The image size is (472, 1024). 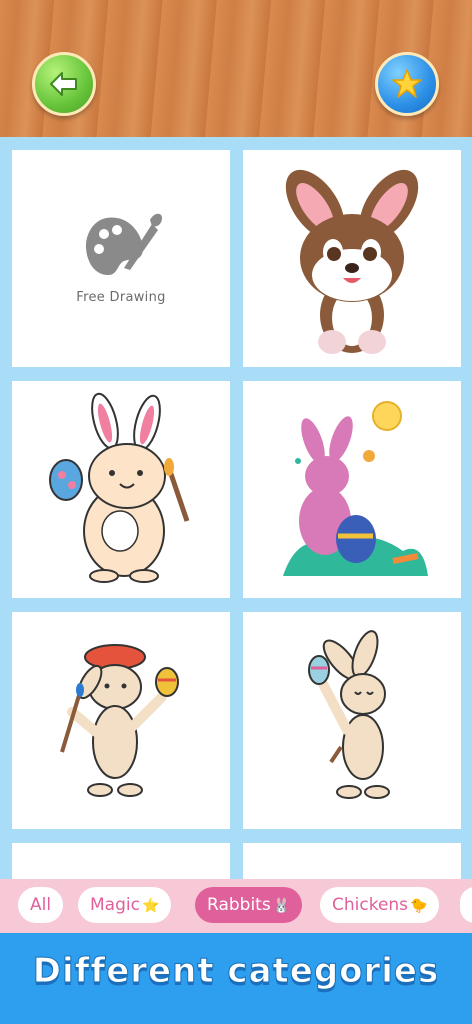 I want to click on back-button, so click(x=64, y=84).